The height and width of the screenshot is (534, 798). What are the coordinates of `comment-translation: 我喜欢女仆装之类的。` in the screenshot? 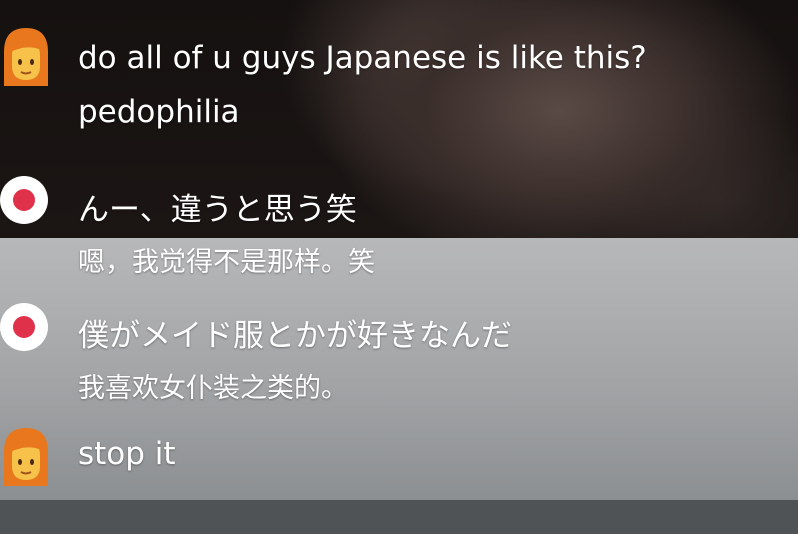 It's located at (213, 388).